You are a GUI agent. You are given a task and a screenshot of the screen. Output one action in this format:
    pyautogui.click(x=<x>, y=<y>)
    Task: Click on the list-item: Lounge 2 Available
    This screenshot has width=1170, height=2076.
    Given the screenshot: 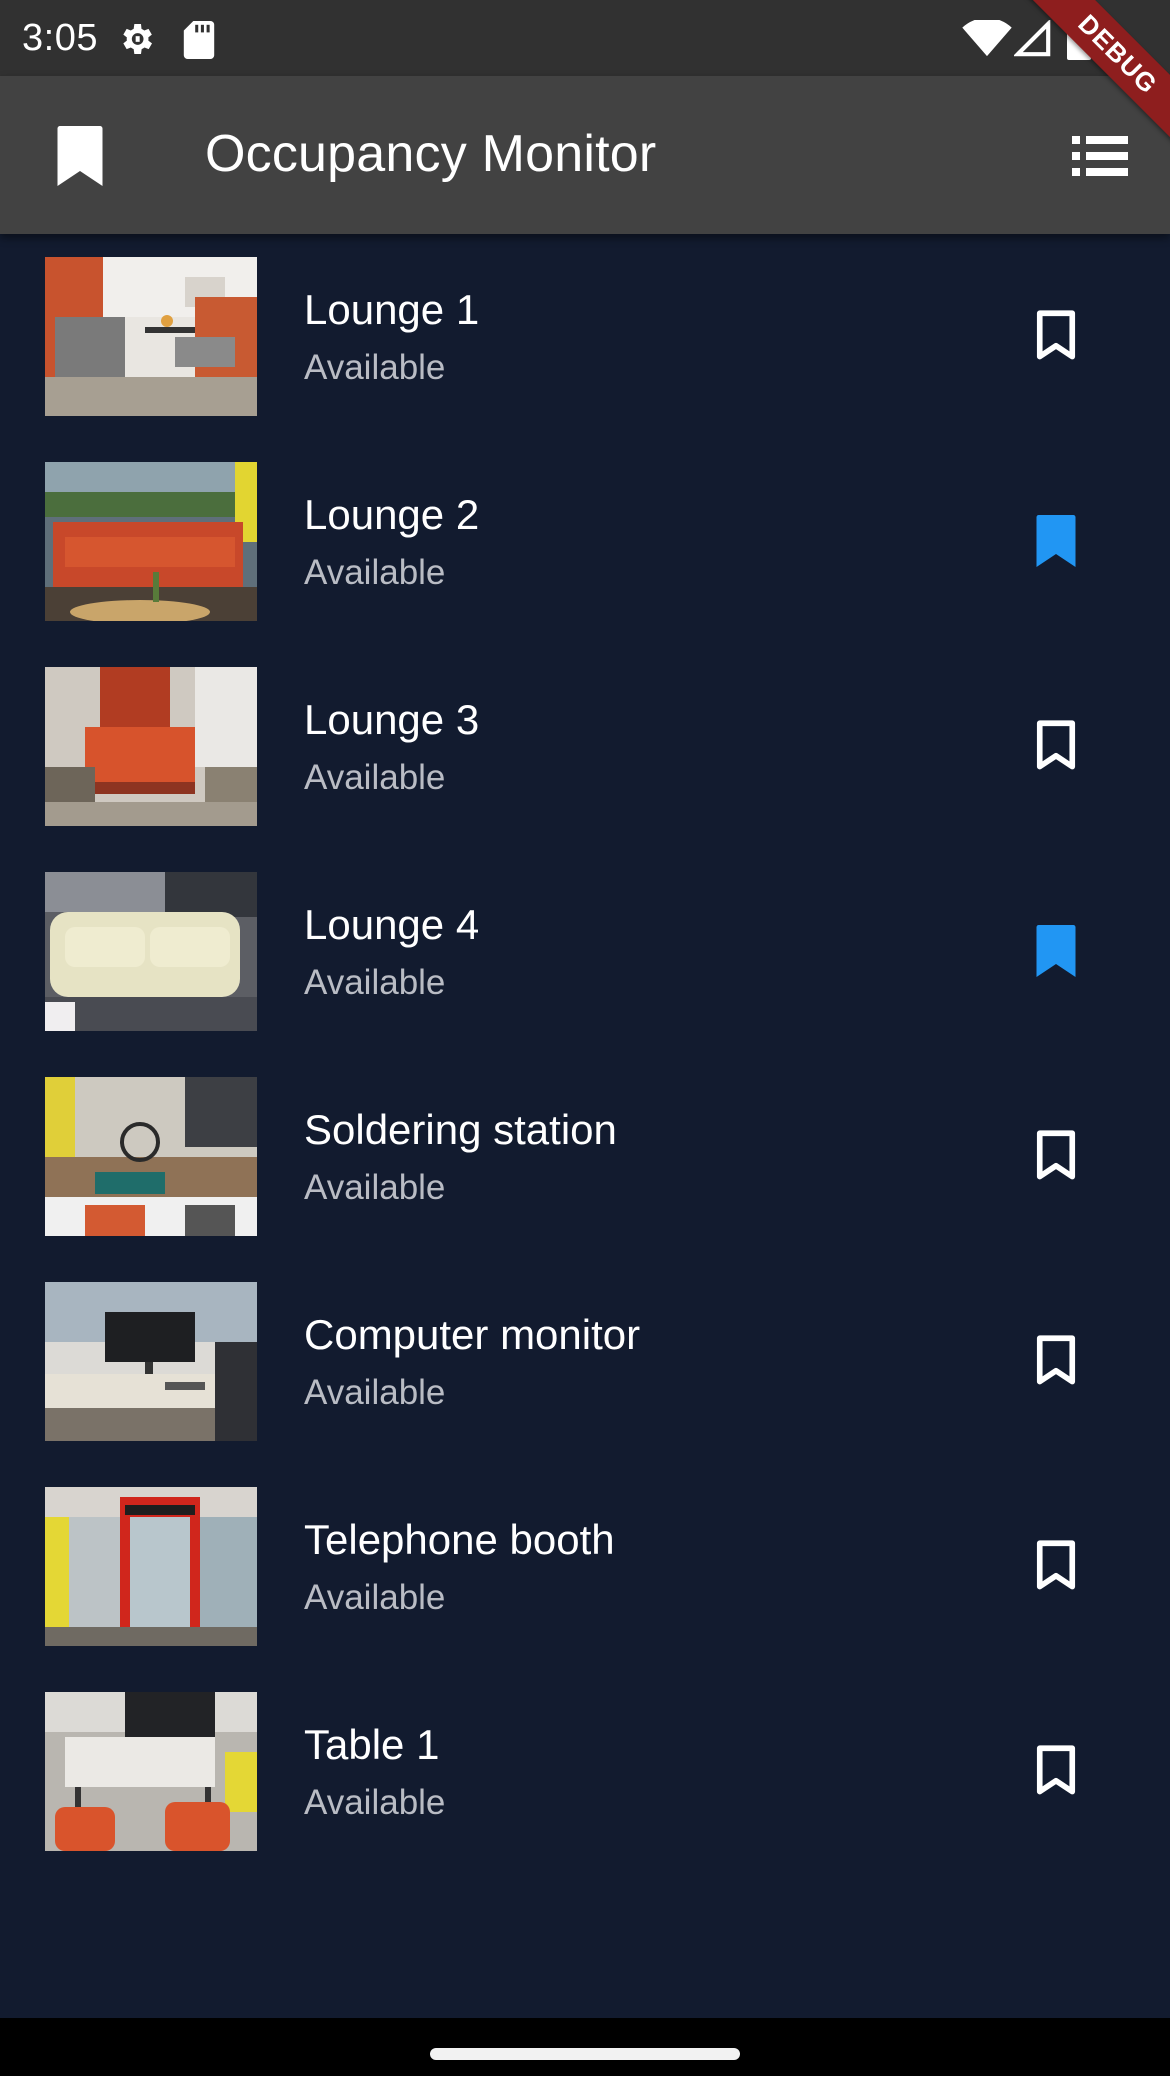 What is the action you would take?
    pyautogui.click(x=585, y=541)
    